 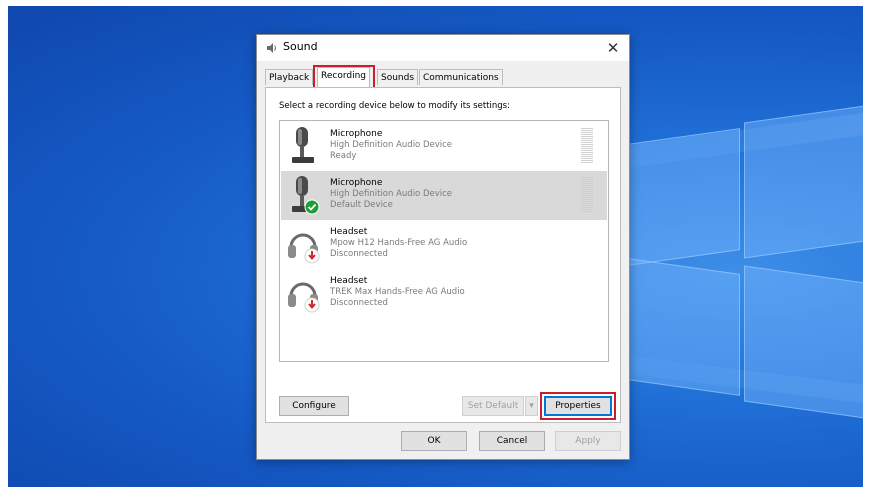 I want to click on device-description: TREK Max Hands-Free AG Audio, so click(x=397, y=292).